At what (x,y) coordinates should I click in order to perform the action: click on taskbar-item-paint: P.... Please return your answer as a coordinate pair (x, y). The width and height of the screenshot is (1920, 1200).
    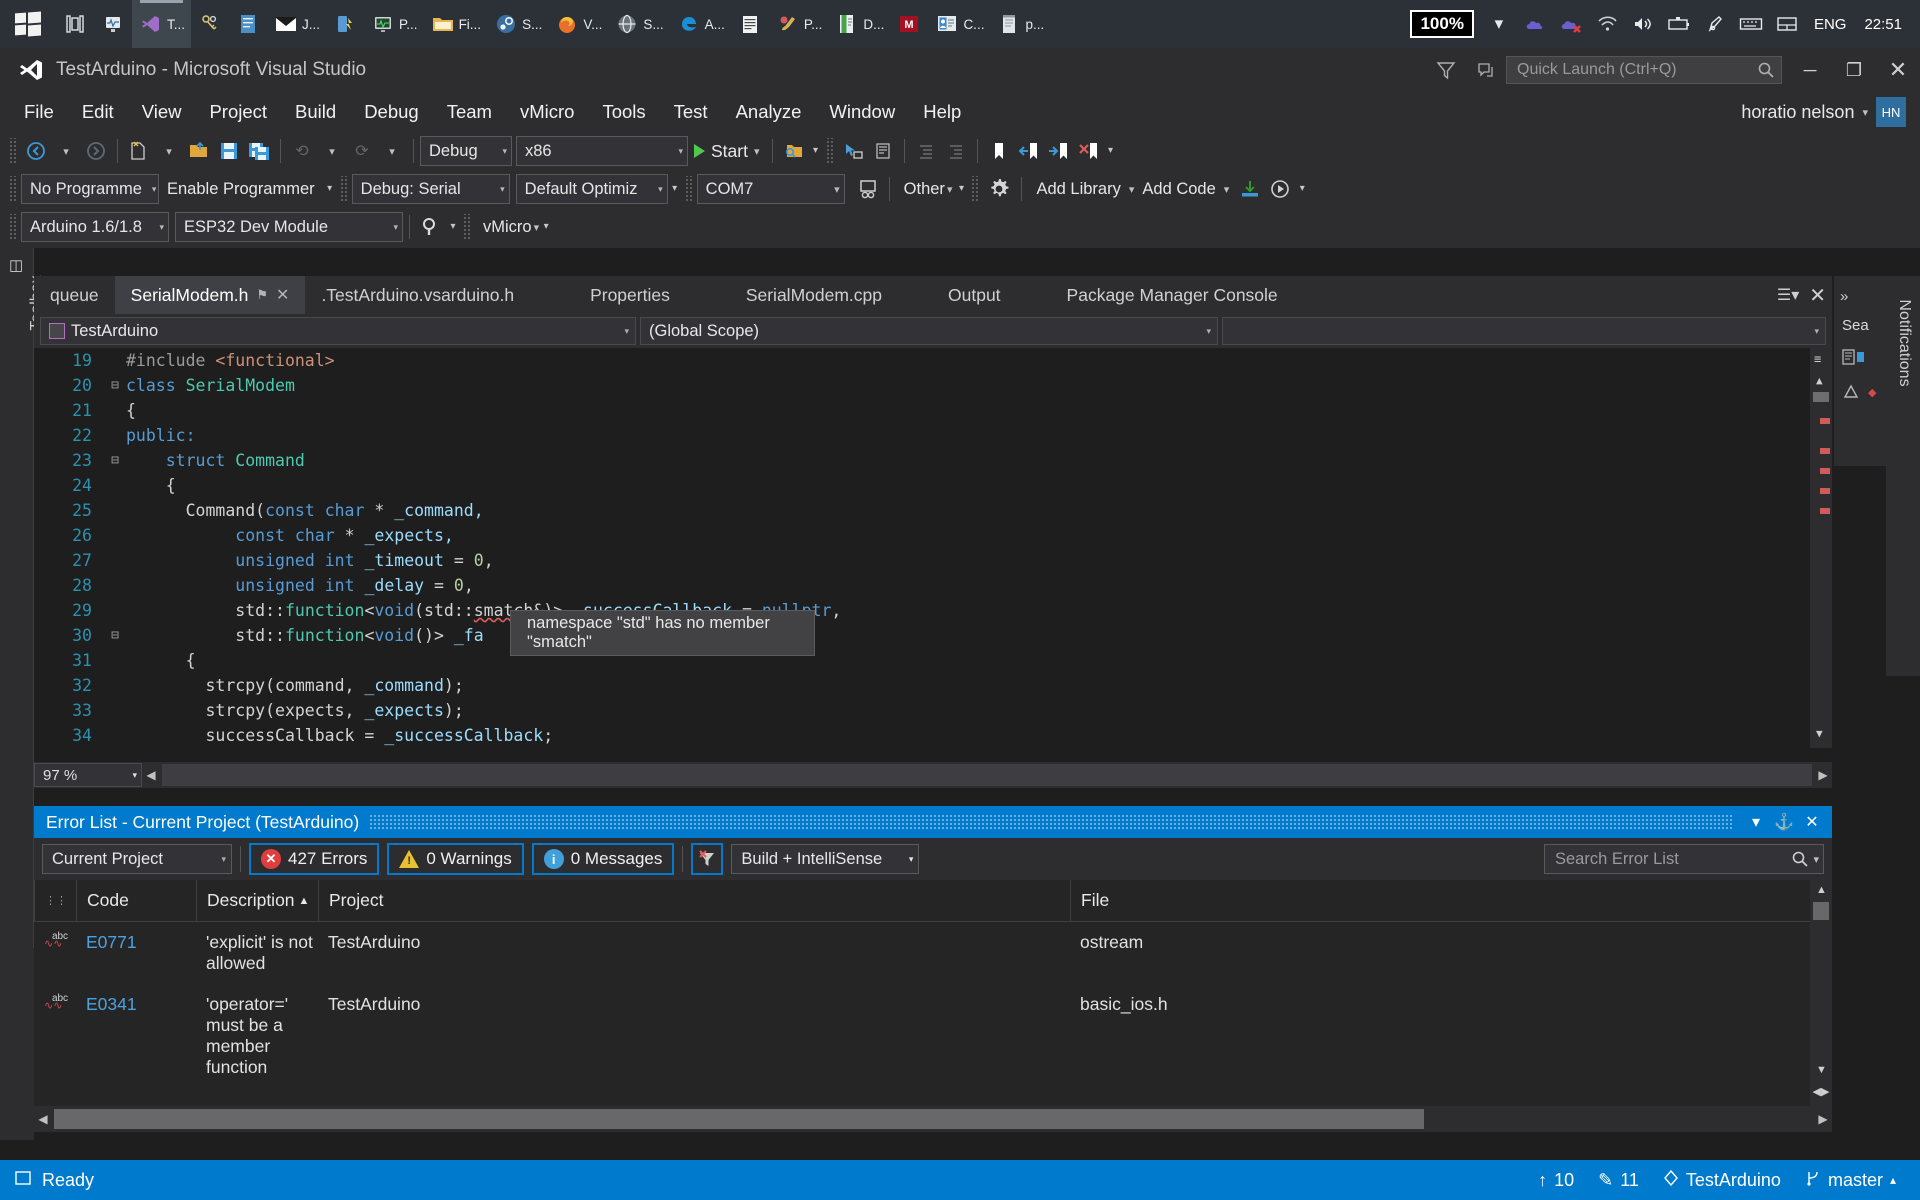
    Looking at the image, I should click on (799, 24).